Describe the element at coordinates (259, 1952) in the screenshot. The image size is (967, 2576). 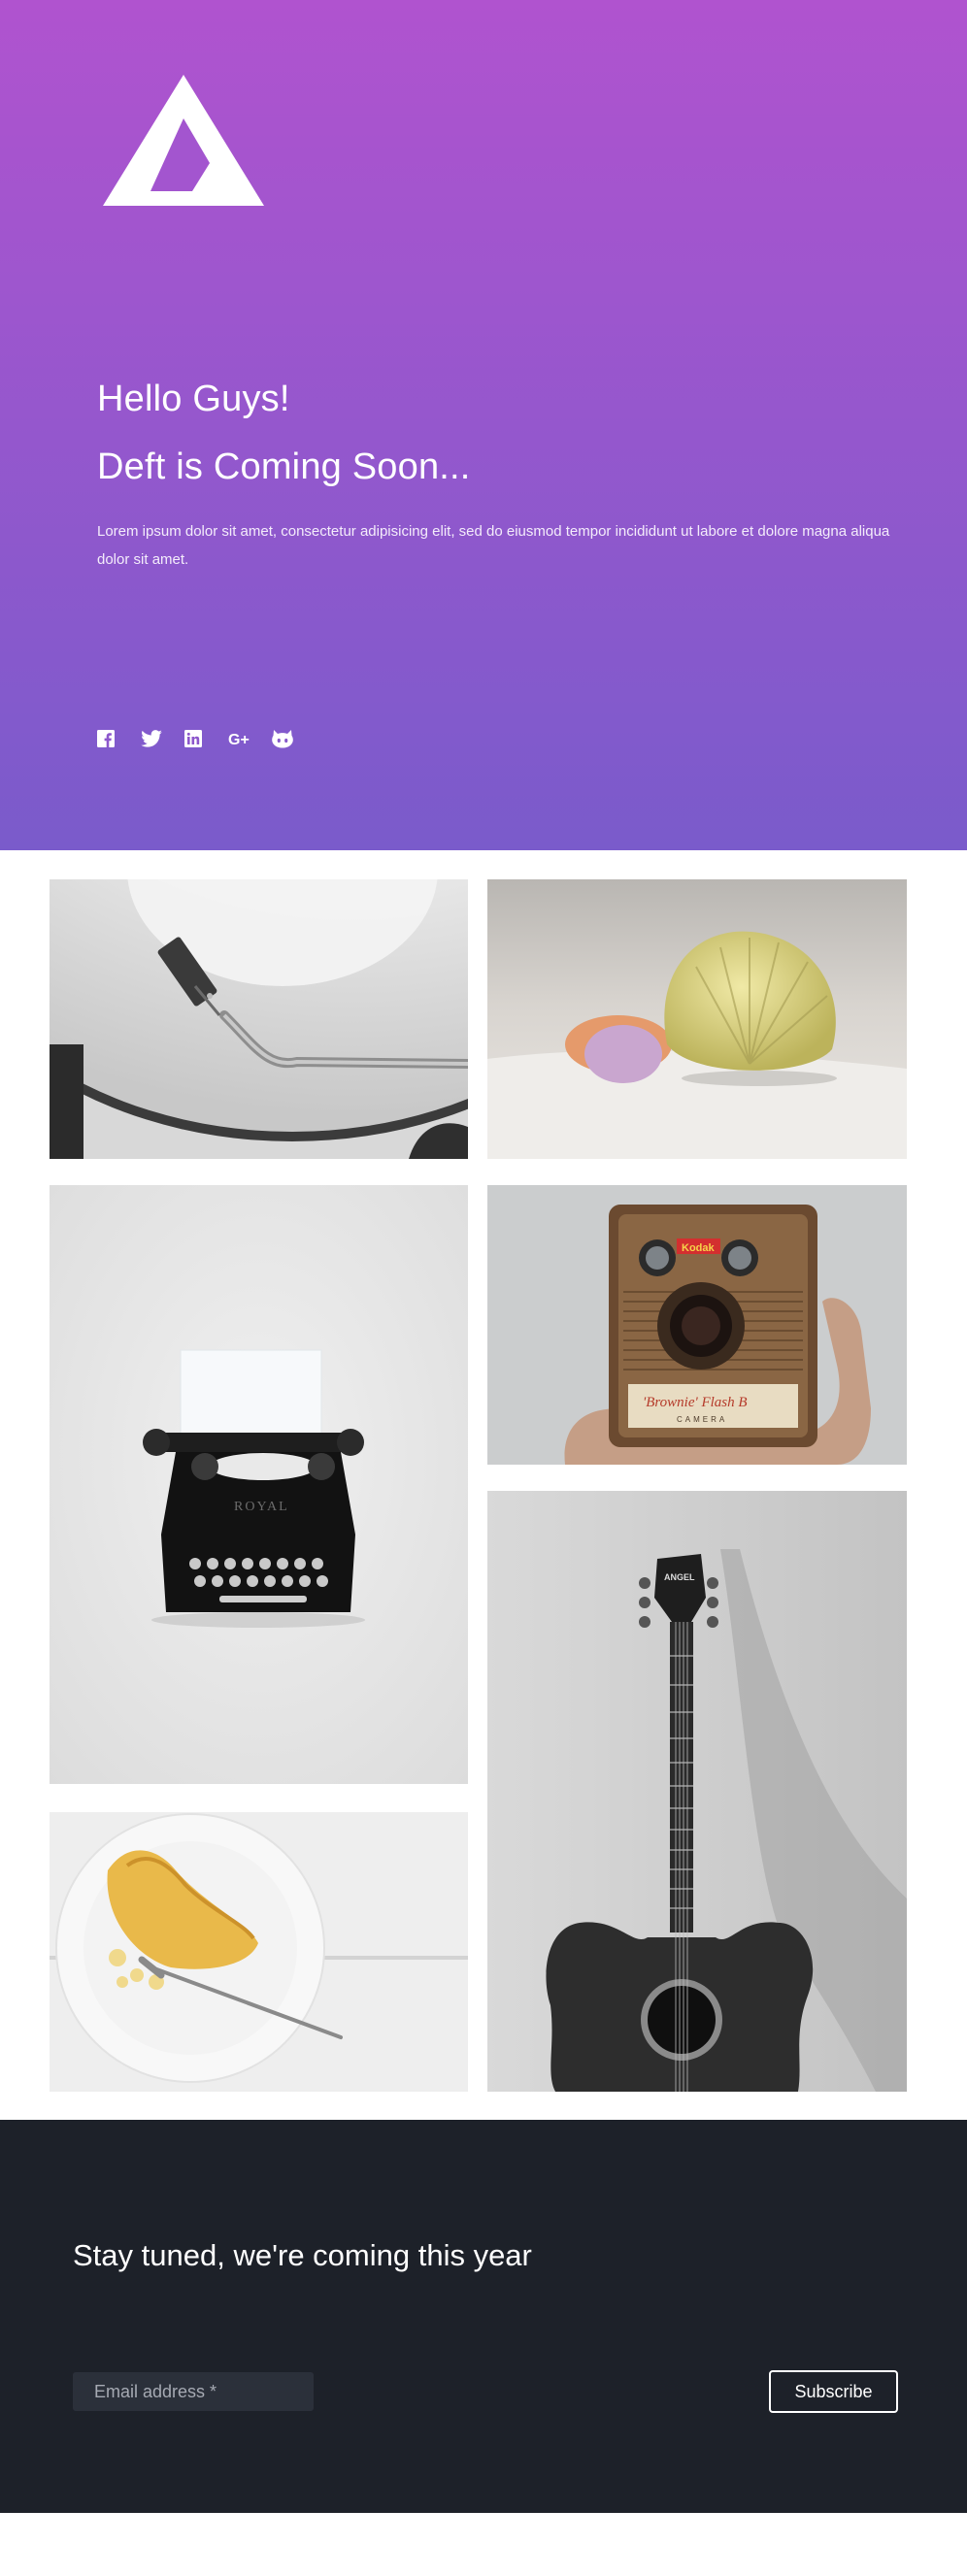
I see `cake-photo` at that location.